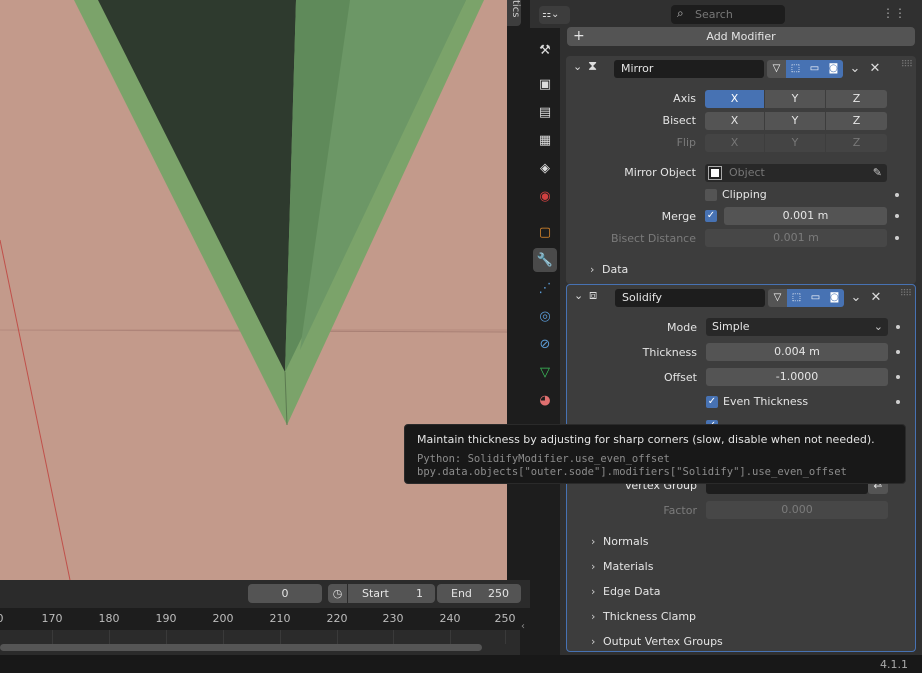 Image resolution: width=922 pixels, height=673 pixels. What do you see at coordinates (545, 232) in the screenshot?
I see `object-tab-icon: ▢` at bounding box center [545, 232].